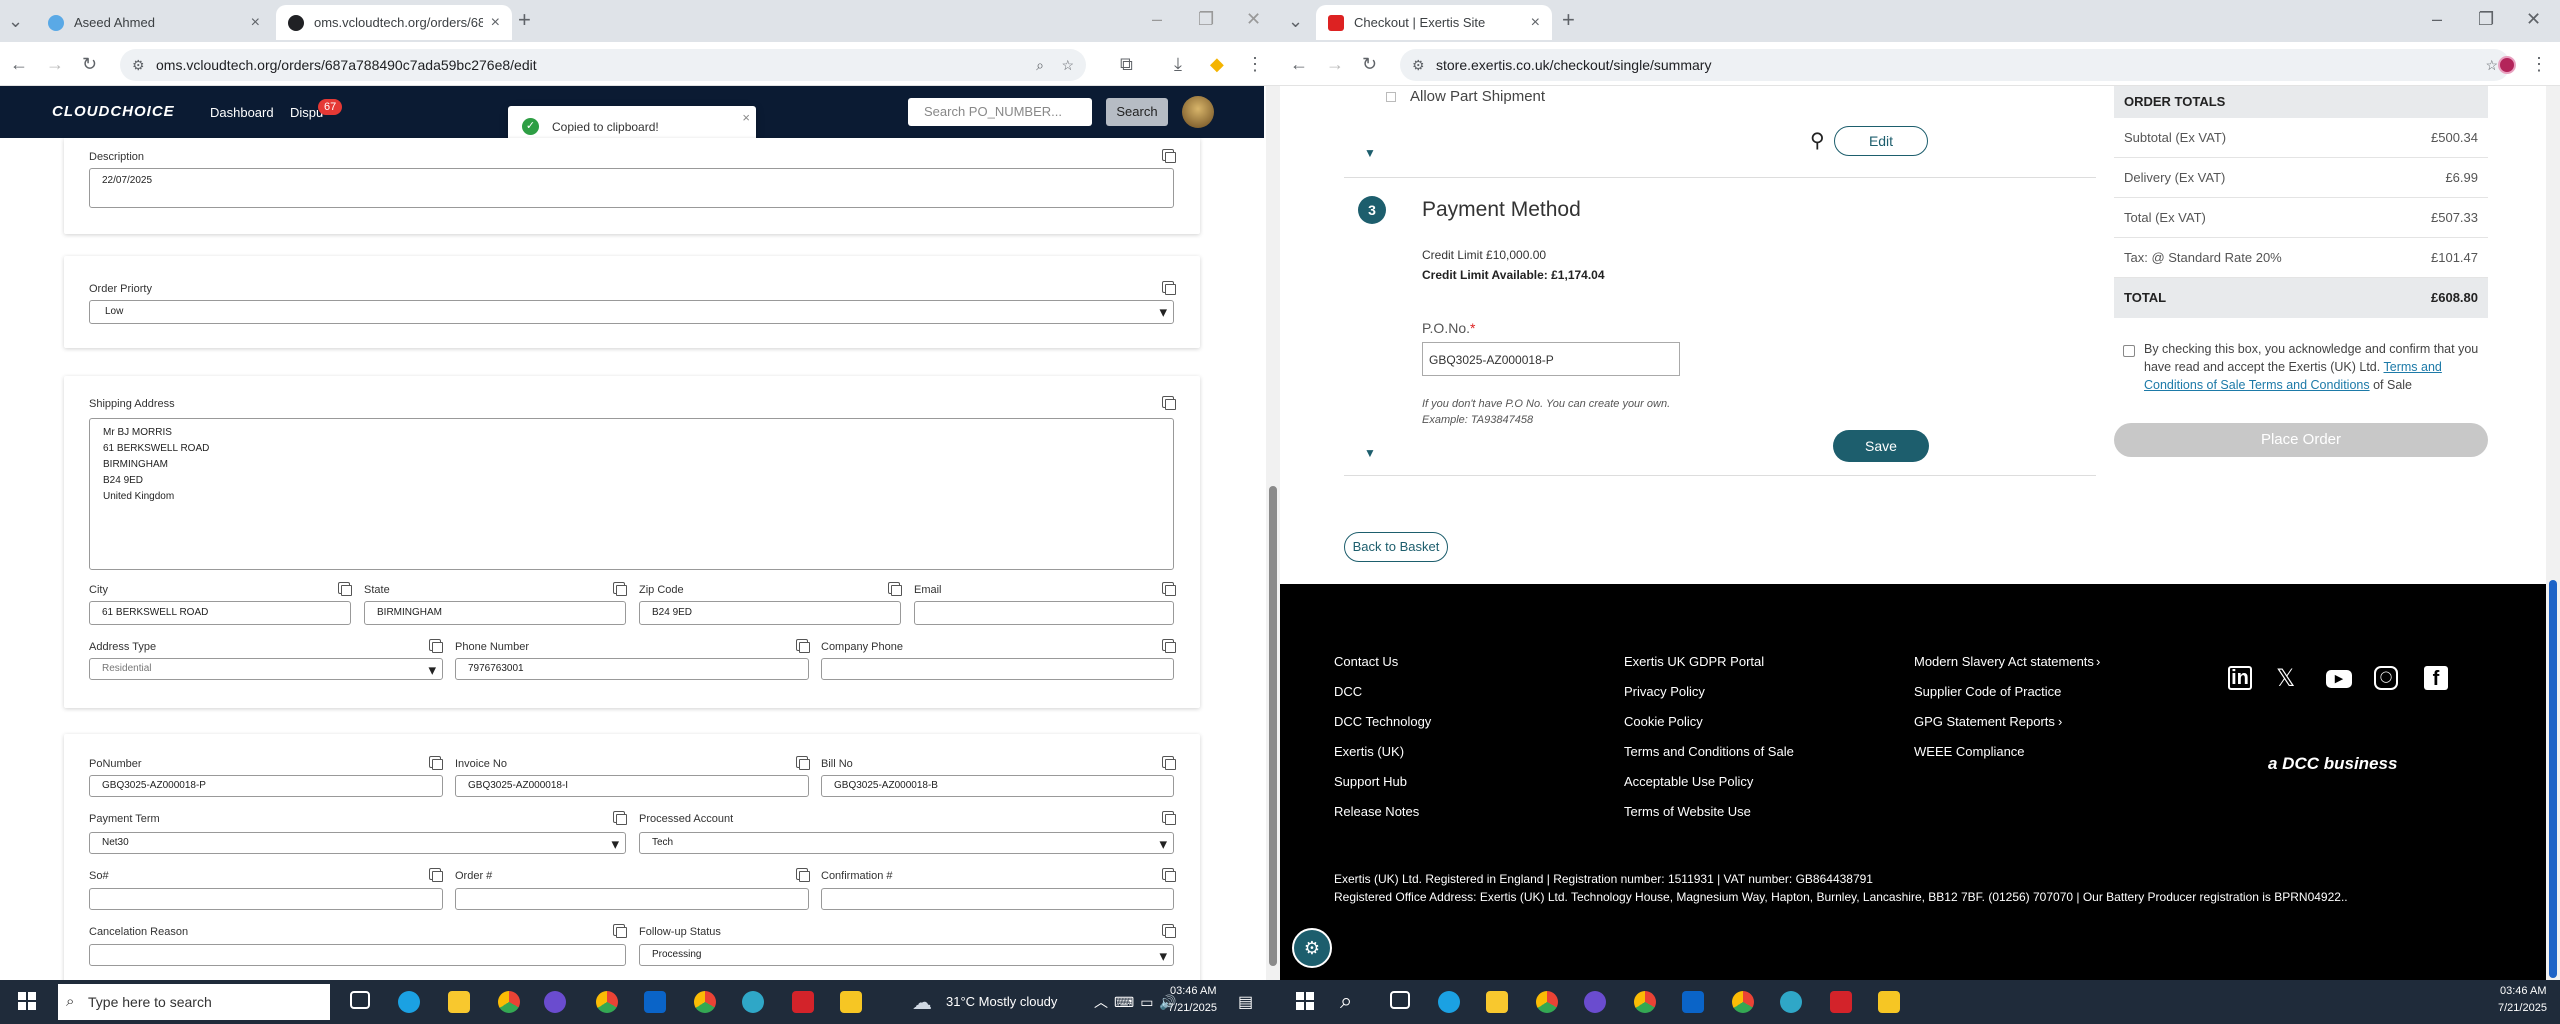 This screenshot has width=2560, height=1024. What do you see at coordinates (27, 1001) in the screenshot?
I see `windows-start-icon` at bounding box center [27, 1001].